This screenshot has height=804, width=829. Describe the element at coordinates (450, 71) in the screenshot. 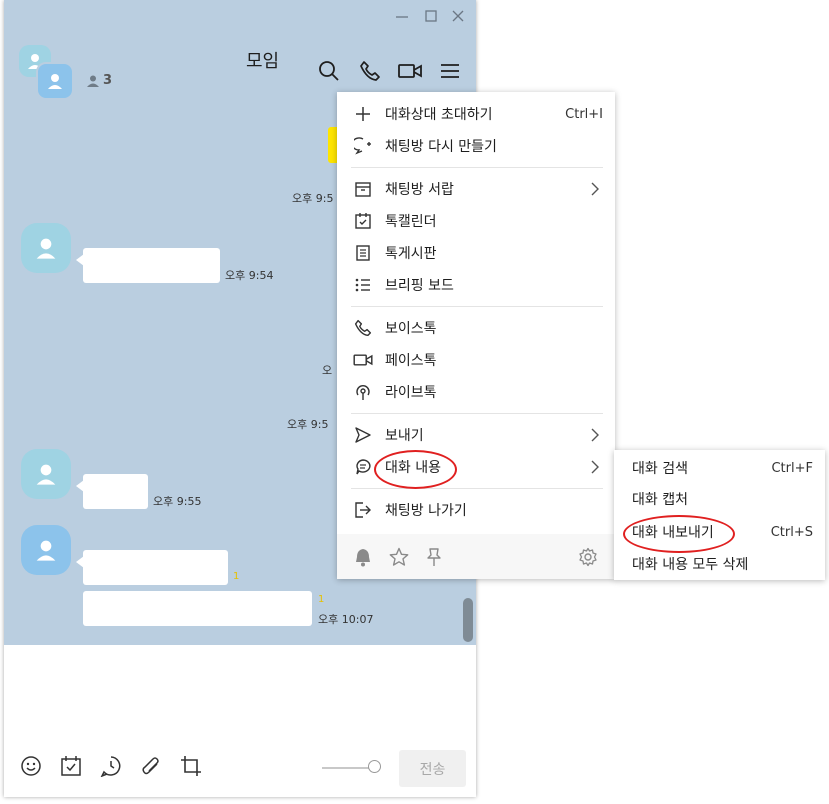

I see `menu-icon` at that location.